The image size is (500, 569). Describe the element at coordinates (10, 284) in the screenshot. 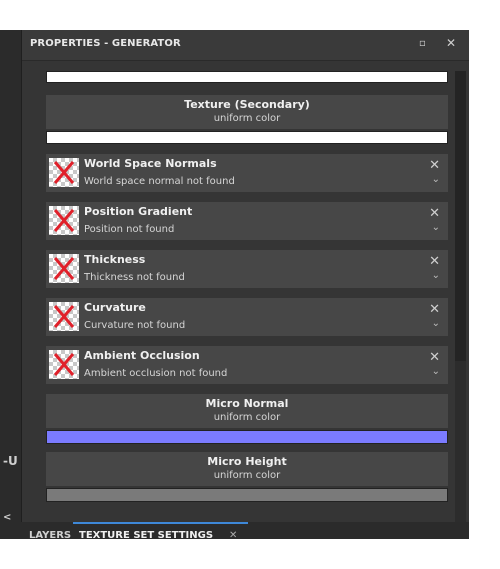

I see `left-side-panel: -U <` at that location.